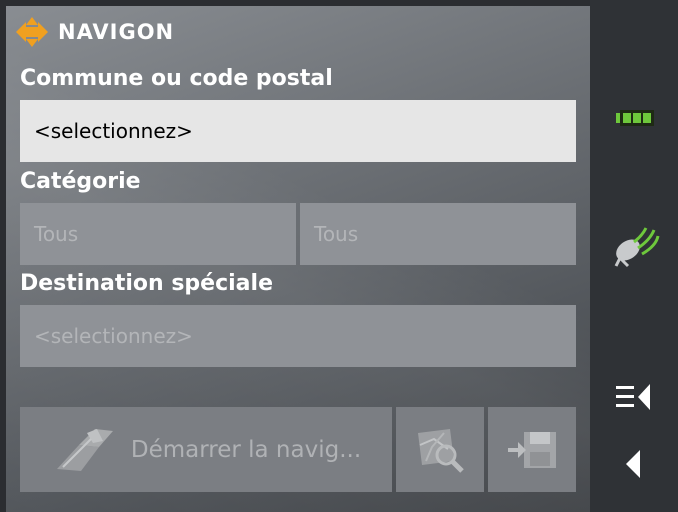 Image resolution: width=678 pixels, height=512 pixels. Describe the element at coordinates (80, 181) in the screenshot. I see `categorie-label: Catégorie` at that location.